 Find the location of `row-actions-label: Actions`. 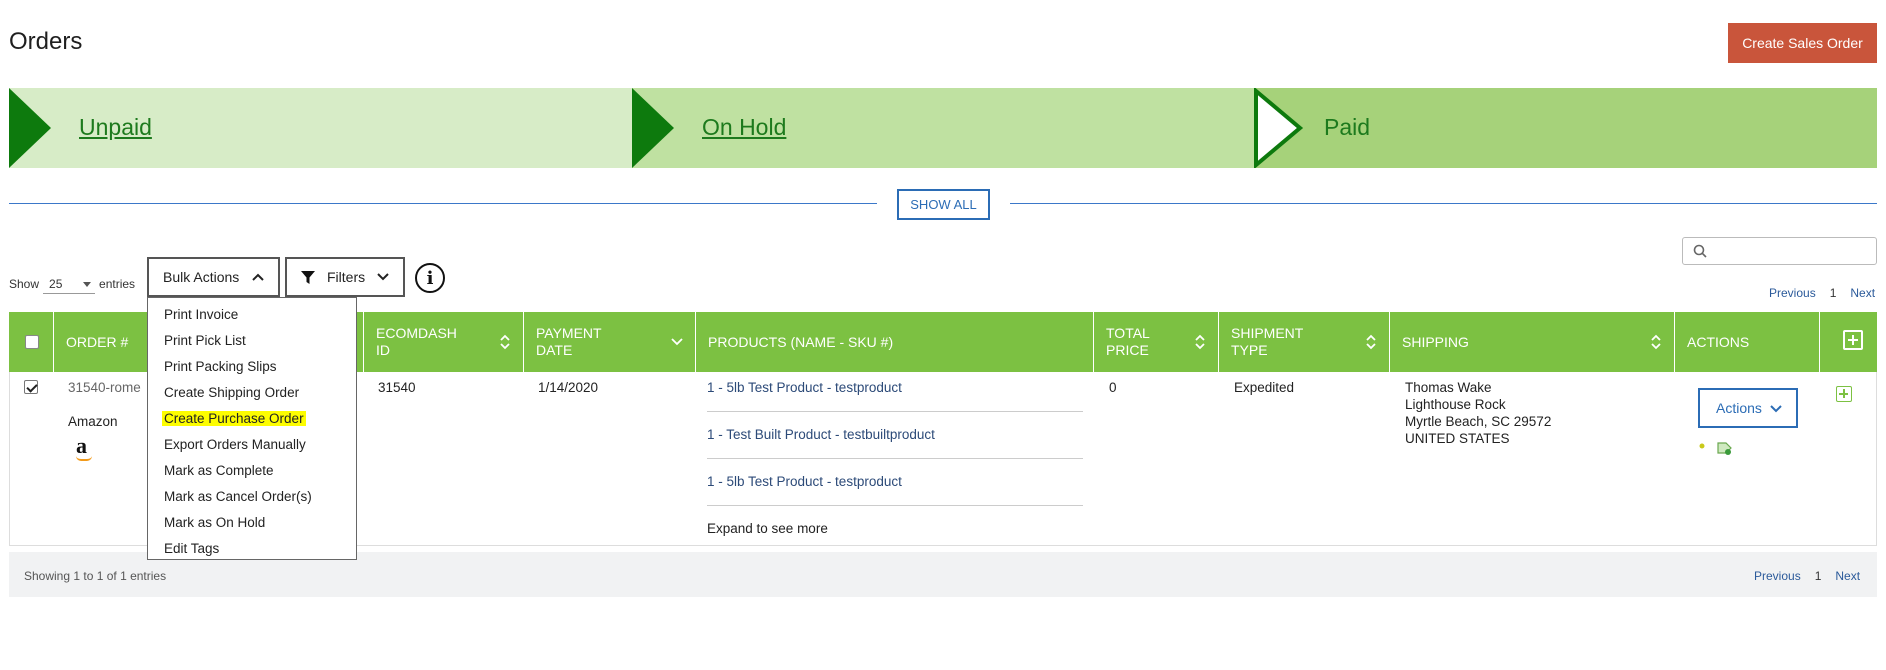

row-actions-label: Actions is located at coordinates (1739, 408).